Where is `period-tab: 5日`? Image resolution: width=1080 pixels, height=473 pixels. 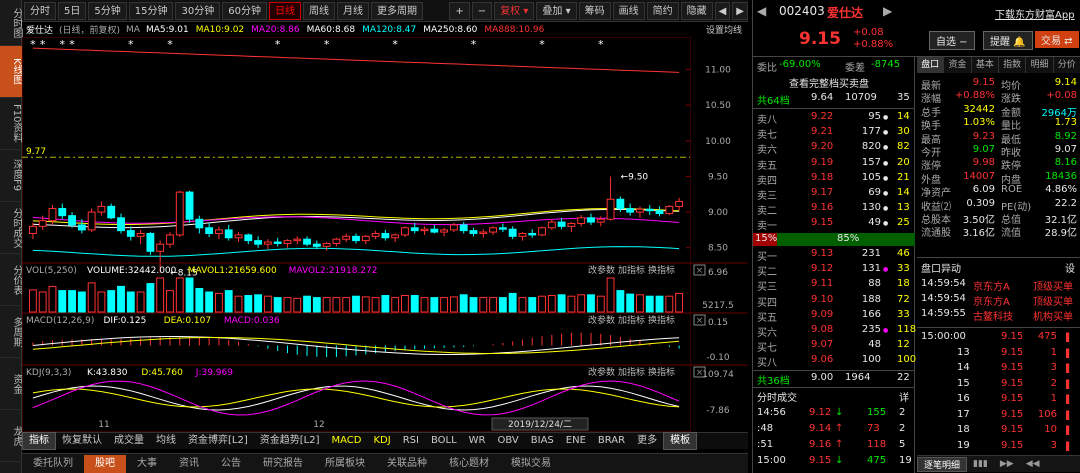 period-tab: 5日 is located at coordinates (72, 10).